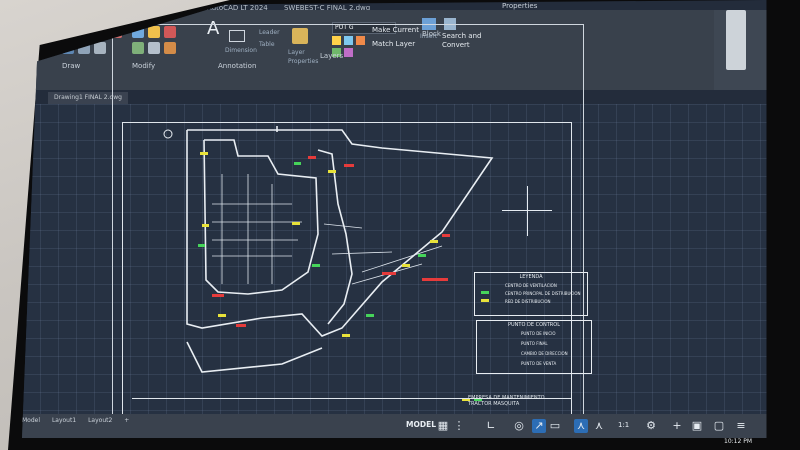 The width and height of the screenshot is (800, 450). I want to click on customize-icon: ≡, so click(741, 426).